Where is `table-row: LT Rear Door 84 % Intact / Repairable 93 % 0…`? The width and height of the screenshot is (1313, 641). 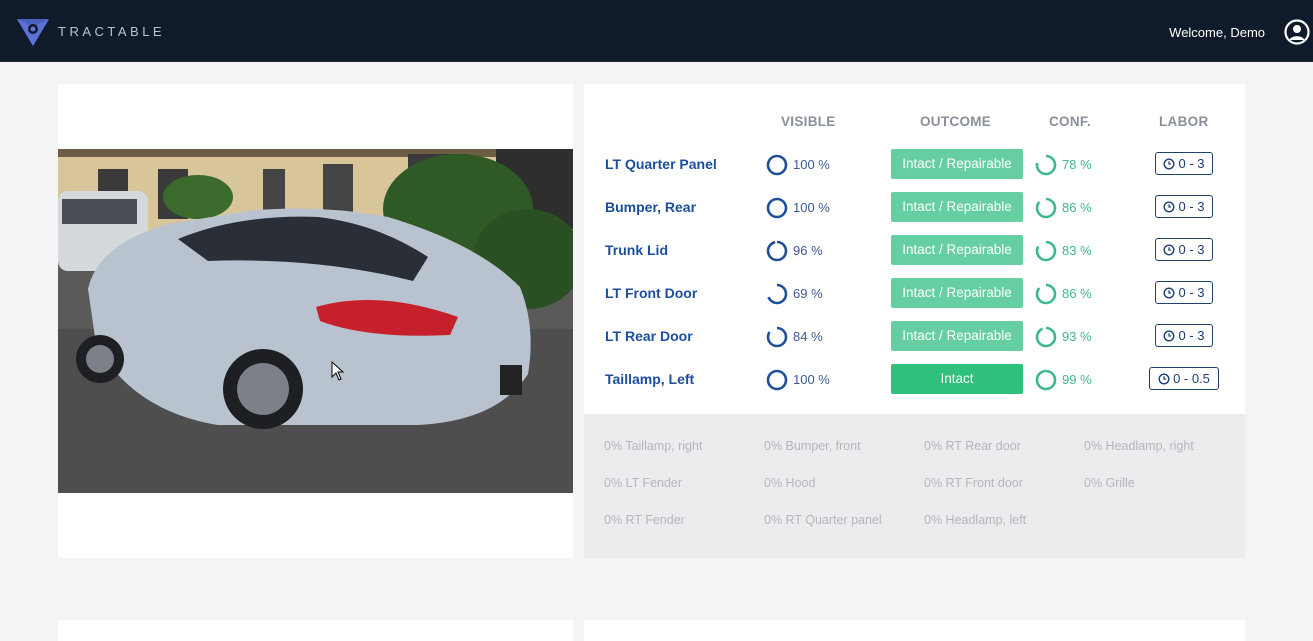 table-row: LT Rear Door 84 % Intact / Repairable 93 % 0… is located at coordinates (914, 336).